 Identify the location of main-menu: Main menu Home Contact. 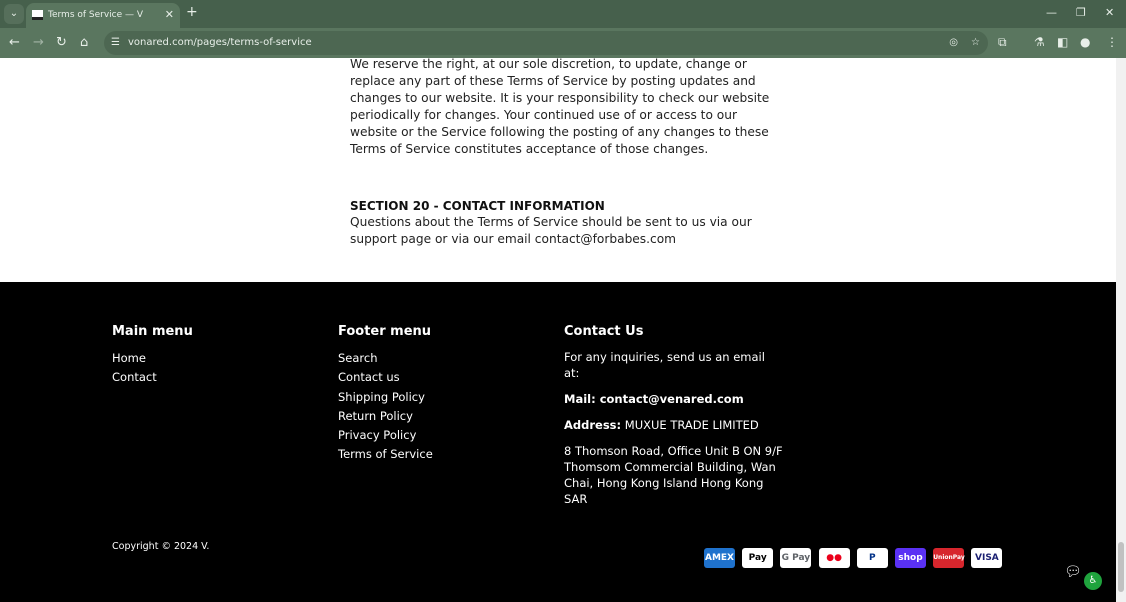
(152, 356).